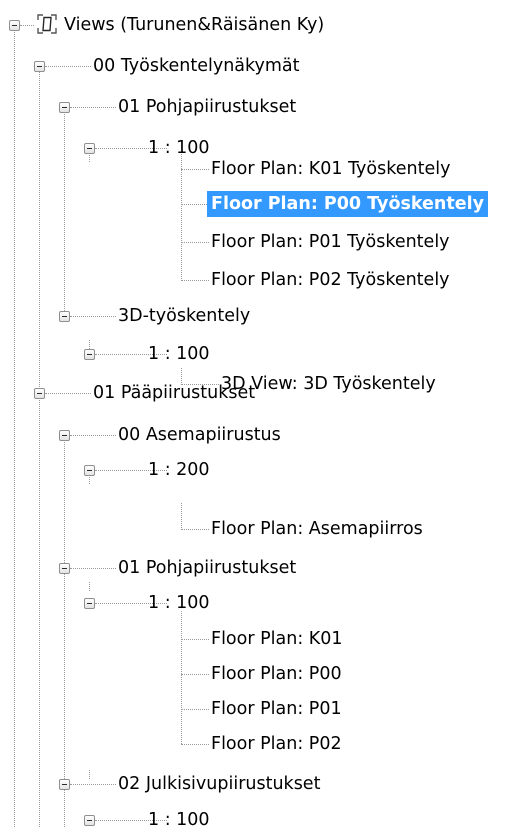 This screenshot has height=827, width=520. Describe the element at coordinates (179, 470) in the screenshot. I see `tree-node-scale-1-200: 1 : 200` at that location.